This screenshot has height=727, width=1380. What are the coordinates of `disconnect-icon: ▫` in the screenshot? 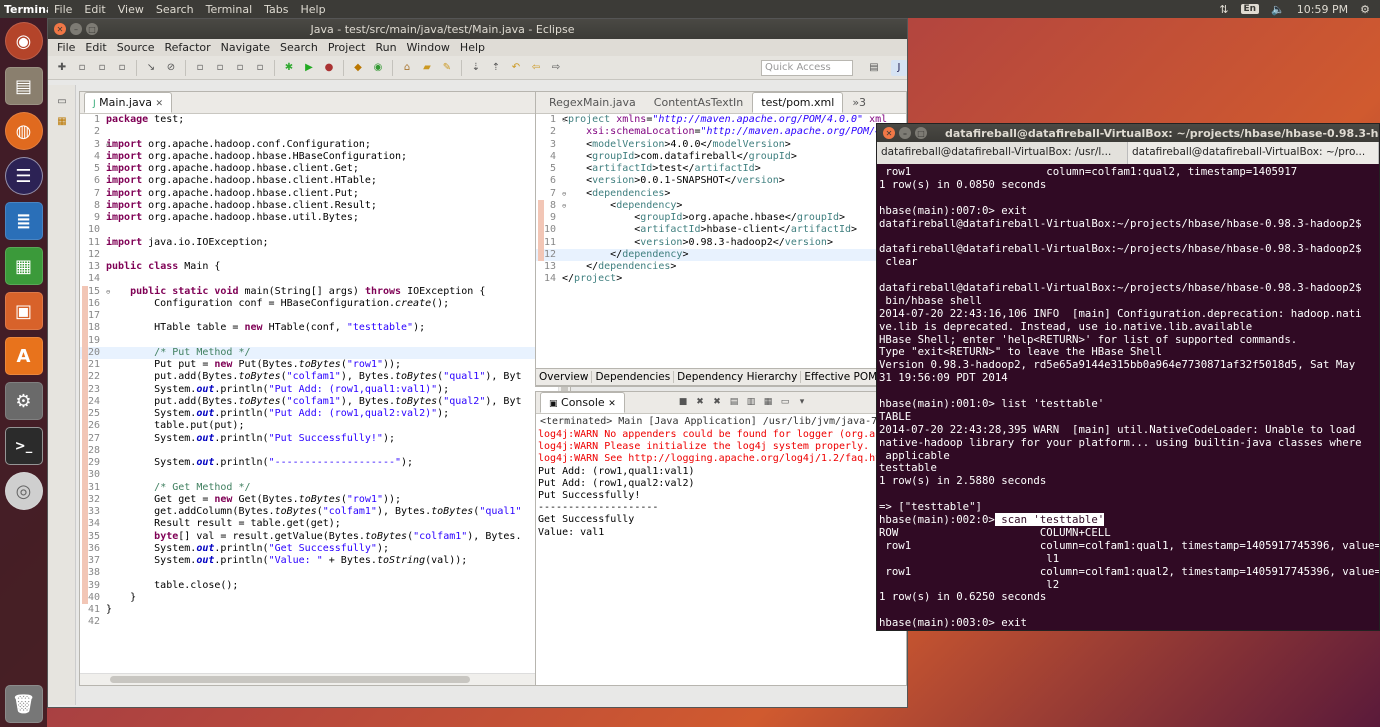 It's located at (260, 68).